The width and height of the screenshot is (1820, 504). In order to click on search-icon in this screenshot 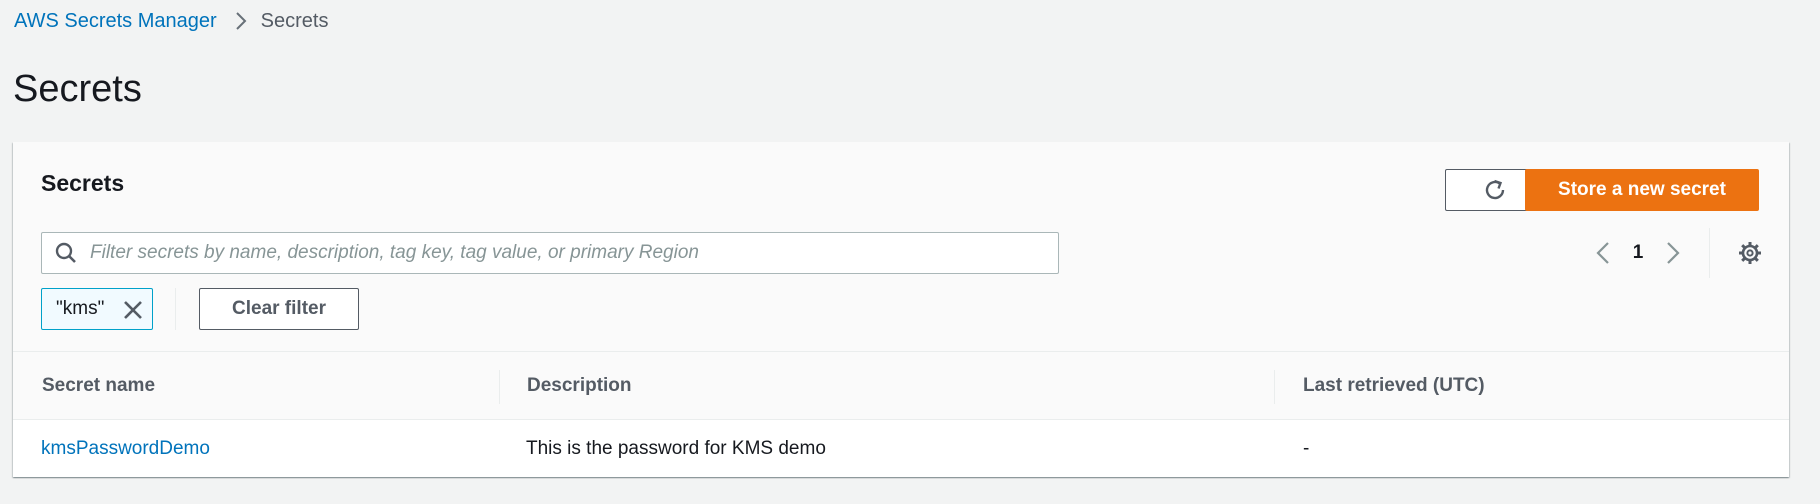, I will do `click(66, 253)`.